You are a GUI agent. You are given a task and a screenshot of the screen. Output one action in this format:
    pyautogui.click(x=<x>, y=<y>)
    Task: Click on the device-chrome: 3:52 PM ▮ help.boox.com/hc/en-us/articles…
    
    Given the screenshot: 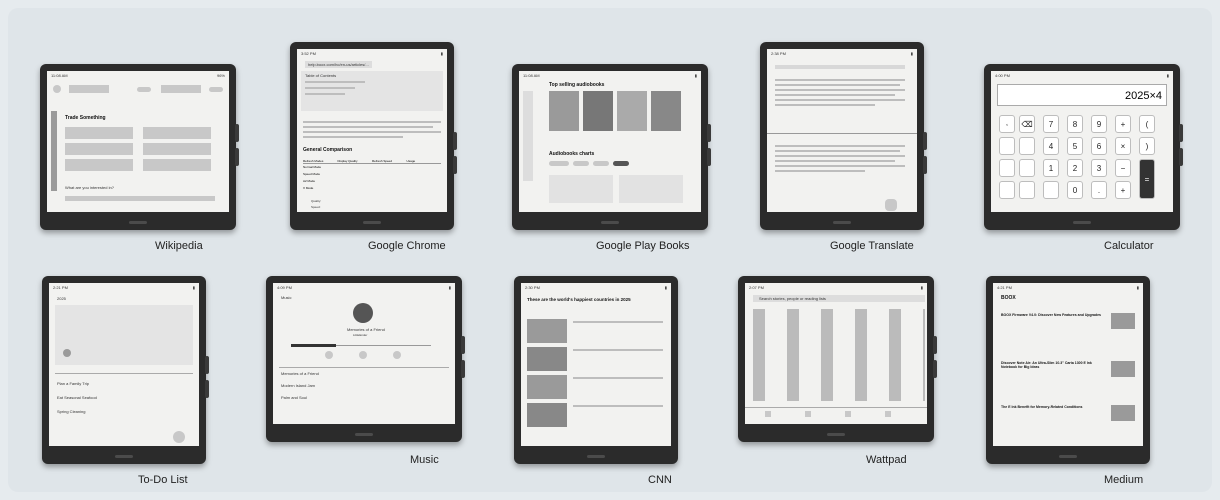 What is the action you would take?
    pyautogui.click(x=373, y=136)
    